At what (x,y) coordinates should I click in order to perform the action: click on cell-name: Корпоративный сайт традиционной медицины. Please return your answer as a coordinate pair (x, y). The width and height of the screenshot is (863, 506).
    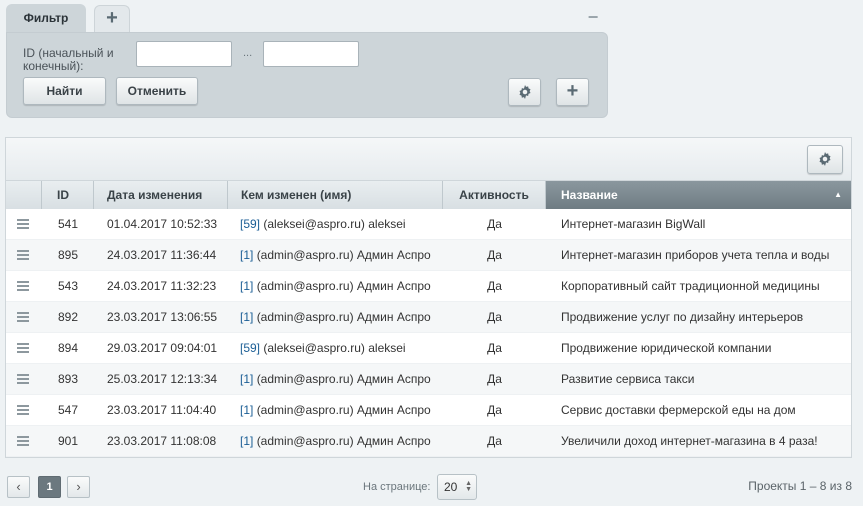
    Looking at the image, I should click on (690, 286).